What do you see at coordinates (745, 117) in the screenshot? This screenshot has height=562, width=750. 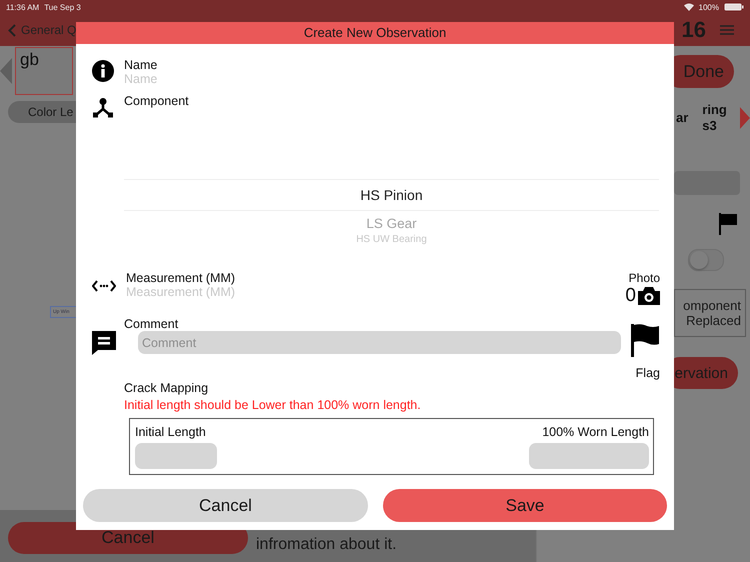 I see `right-arrow-icon` at bounding box center [745, 117].